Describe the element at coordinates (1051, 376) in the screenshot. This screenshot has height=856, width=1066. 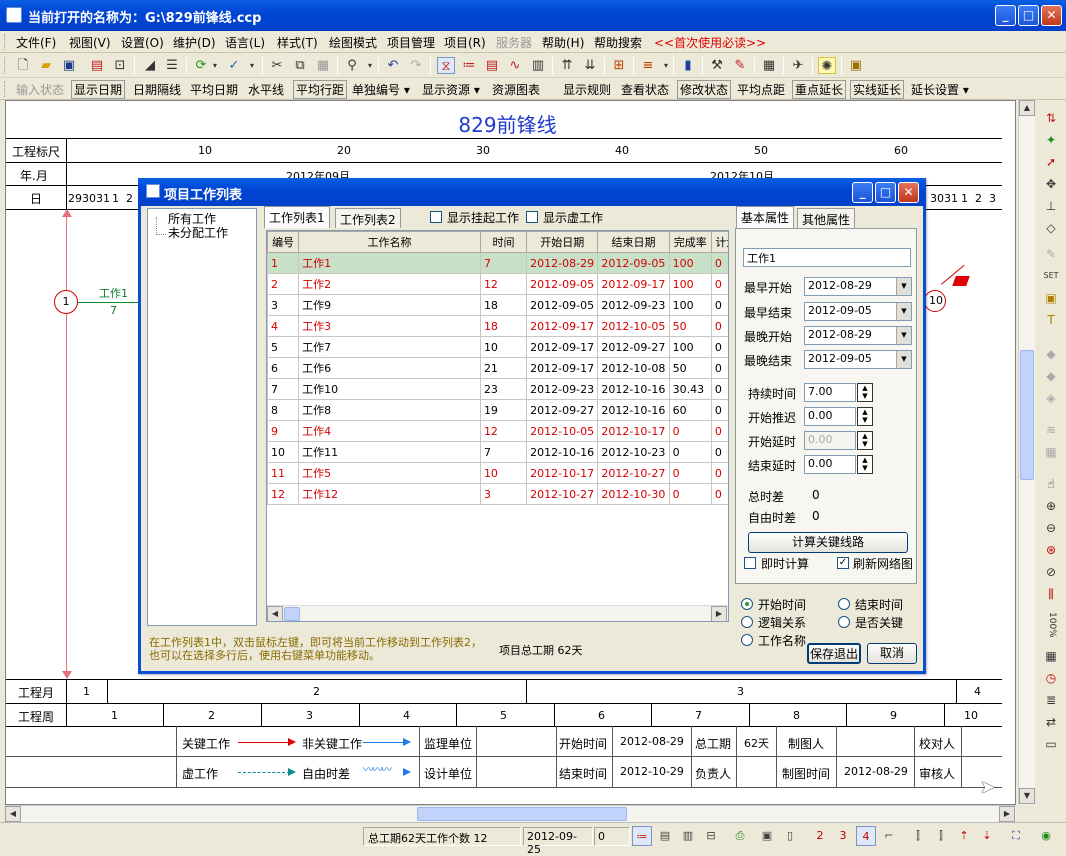
I see `layer-down-icon: ◆` at that location.